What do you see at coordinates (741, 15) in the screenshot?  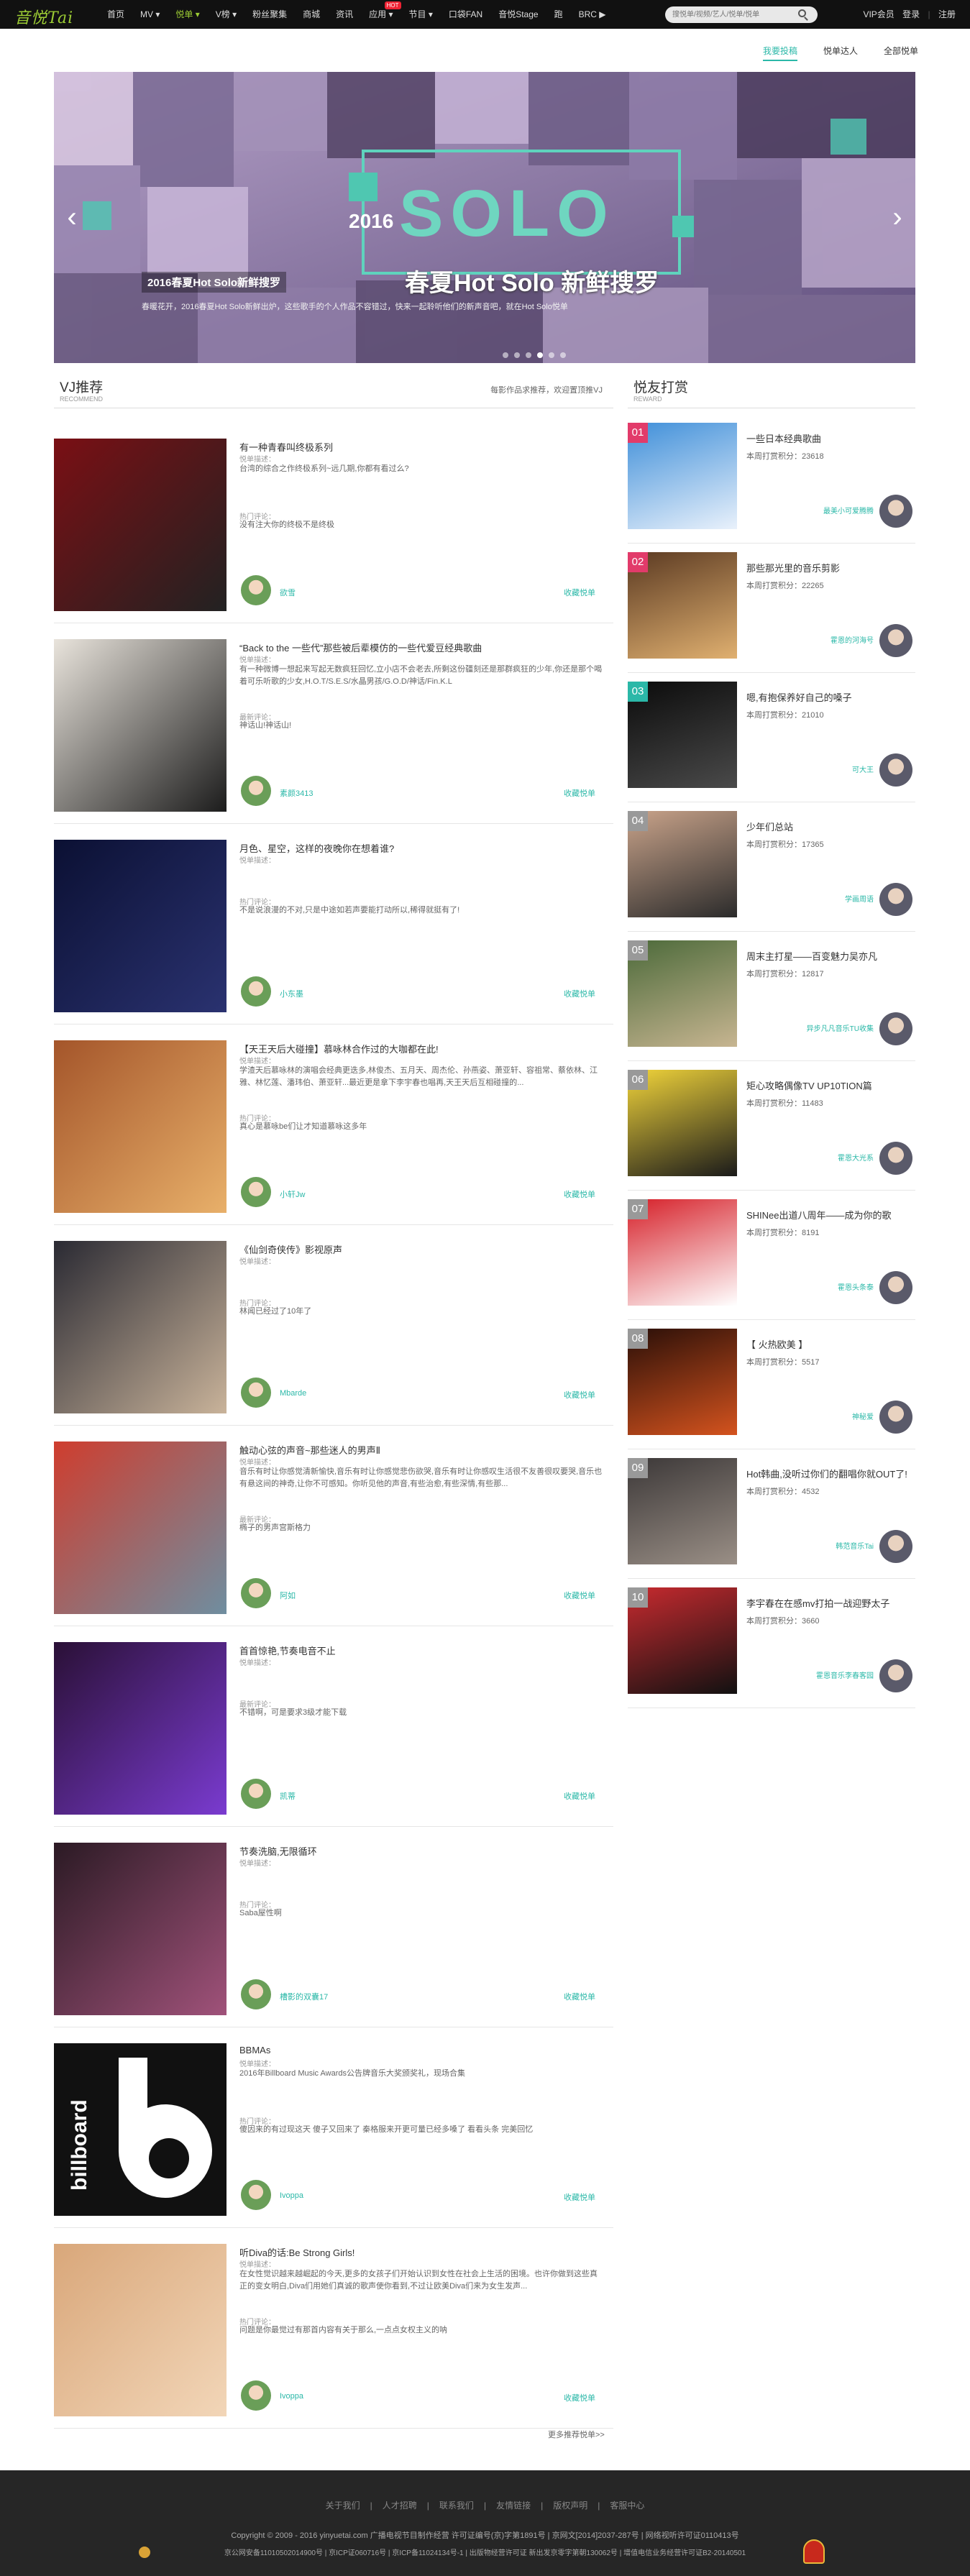 I see `search-input` at bounding box center [741, 15].